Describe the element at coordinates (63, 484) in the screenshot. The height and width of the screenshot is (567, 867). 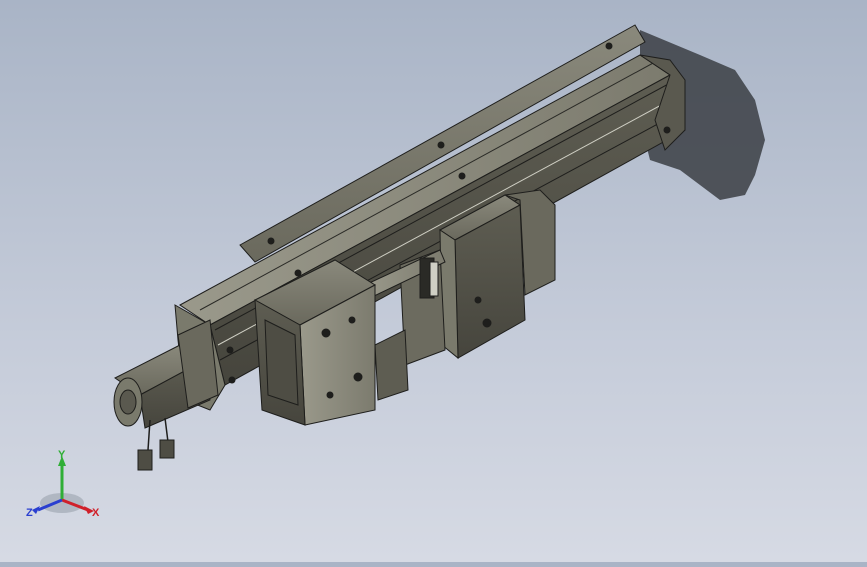
I see `axis-triad: Y X Z` at that location.